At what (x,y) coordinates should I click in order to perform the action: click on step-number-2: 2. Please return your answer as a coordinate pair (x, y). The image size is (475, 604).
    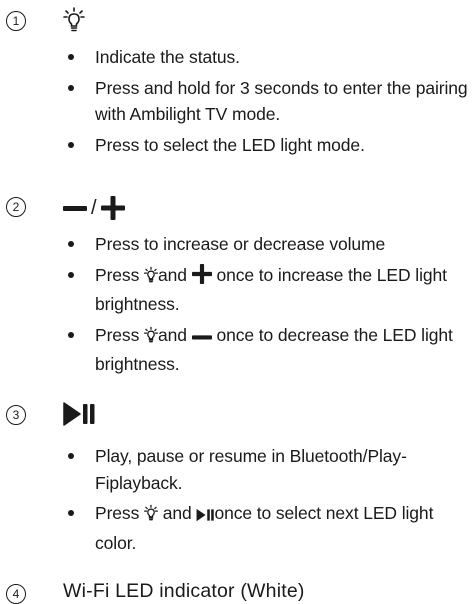
    Looking at the image, I should click on (16, 207).